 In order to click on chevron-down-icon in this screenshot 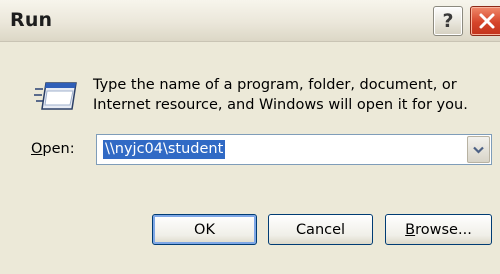, I will do `click(478, 150)`.